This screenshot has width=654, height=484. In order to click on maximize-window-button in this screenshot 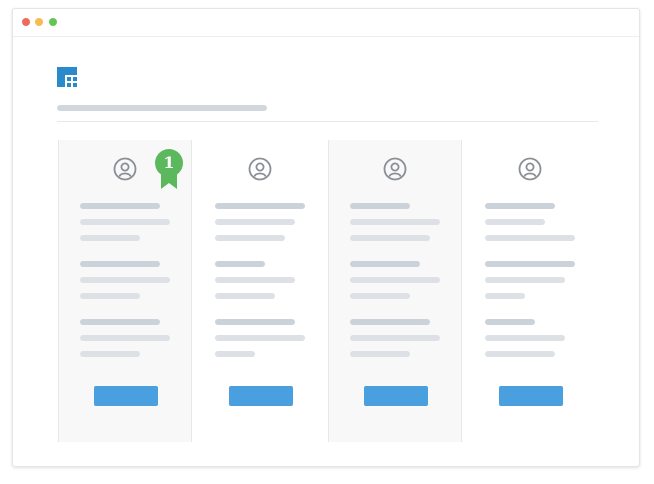, I will do `click(53, 22)`.